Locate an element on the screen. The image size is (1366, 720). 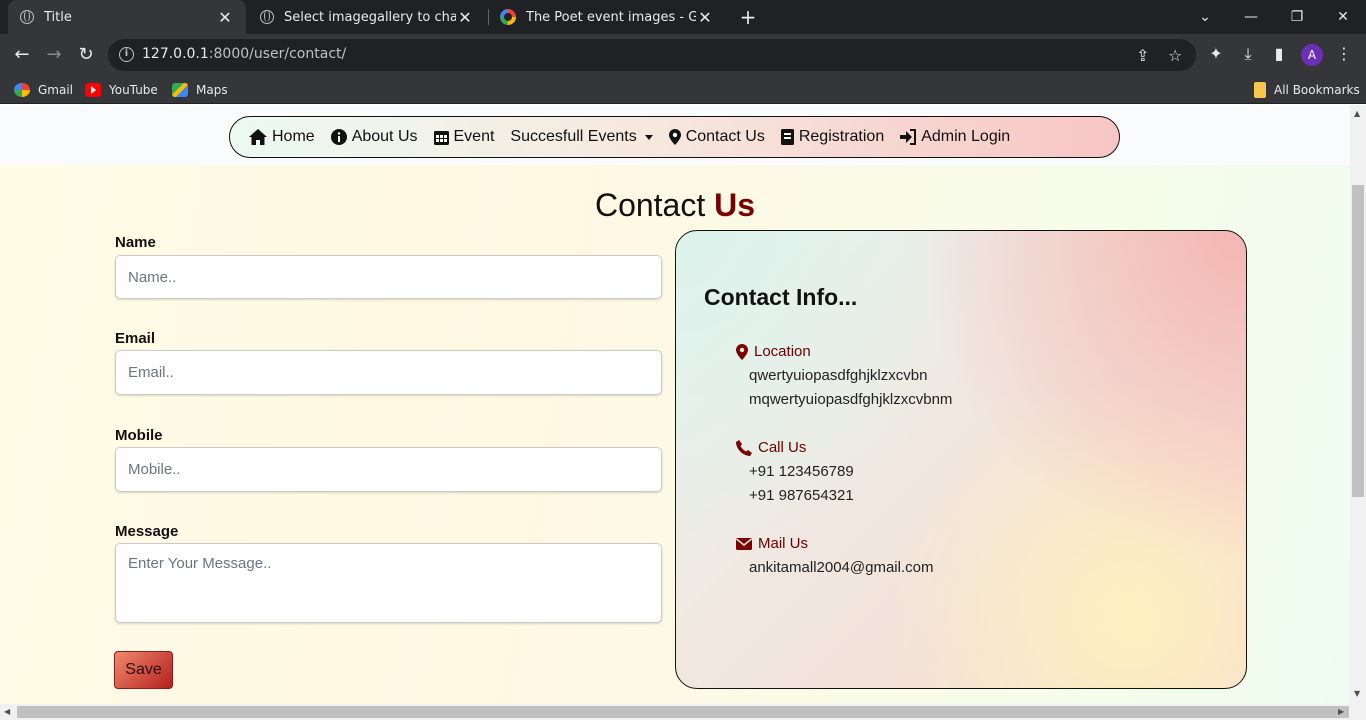
address-book-icon is located at coordinates (787, 137).